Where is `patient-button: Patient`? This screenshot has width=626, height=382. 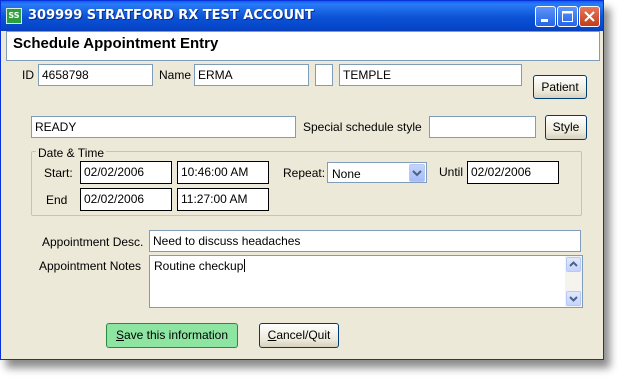
patient-button: Patient is located at coordinates (560, 87).